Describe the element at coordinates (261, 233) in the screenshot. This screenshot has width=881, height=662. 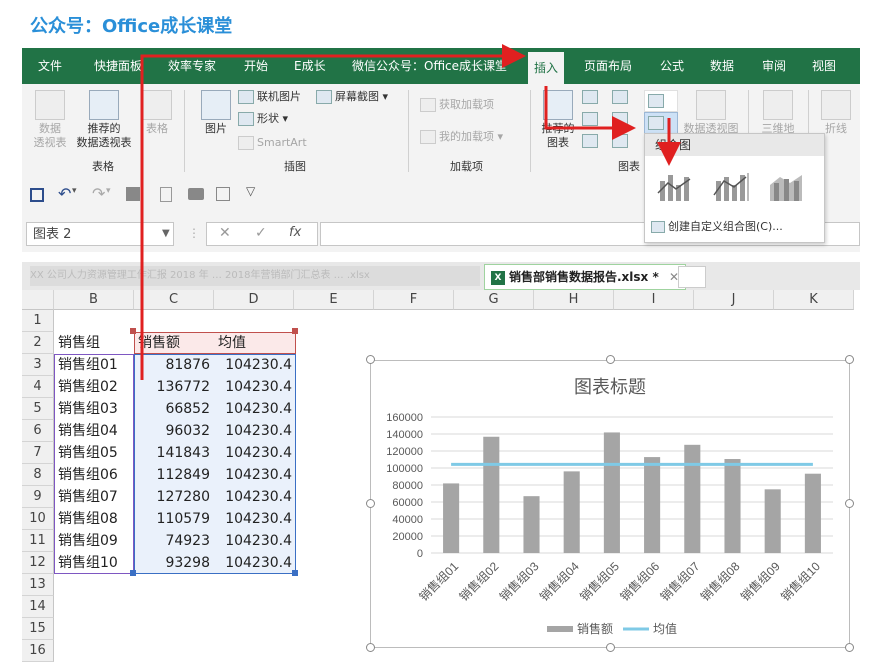
I see `enter-icon: ✓` at that location.